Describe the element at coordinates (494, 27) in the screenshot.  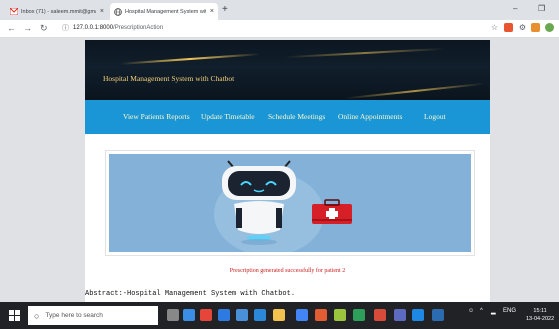
I see `bookmark-star-icon: ☆` at that location.